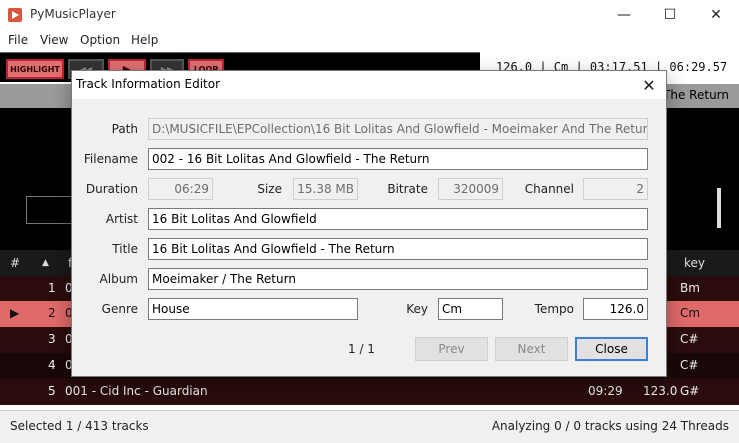 The width and height of the screenshot is (739, 443). What do you see at coordinates (51, 210) in the screenshot?
I see `waveform-graphic` at bounding box center [51, 210].